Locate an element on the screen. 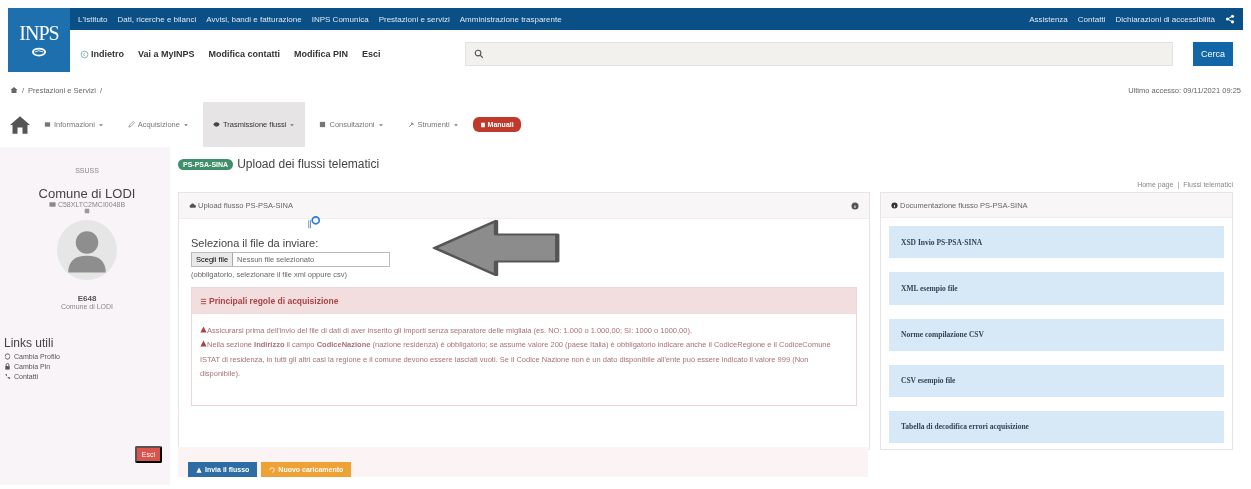 Image resolution: width=1251 pixels, height=489 pixels. top-link: Amministrazione trasparente is located at coordinates (510, 19).